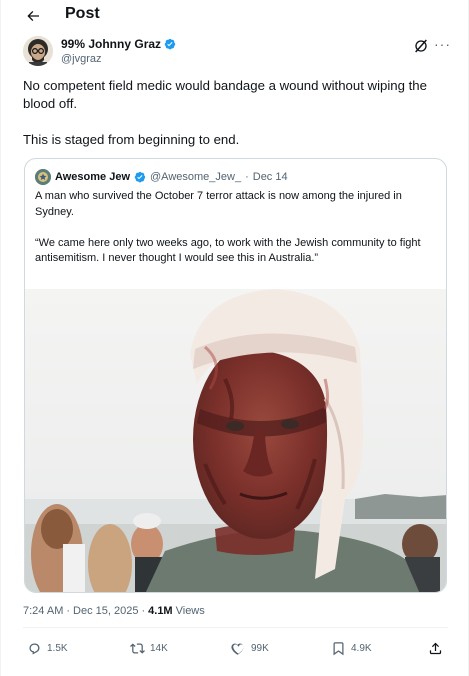  I want to click on bookmark-button: 4.9K, so click(351, 648).